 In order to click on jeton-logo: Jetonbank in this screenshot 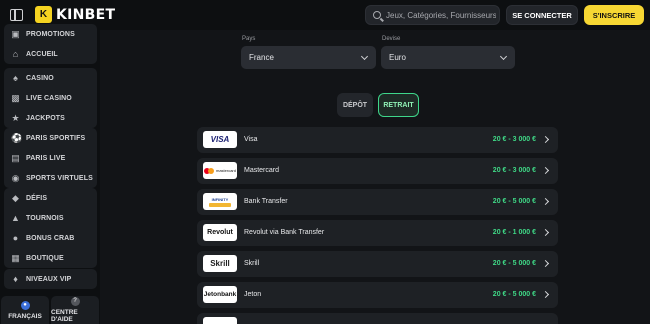, I will do `click(220, 294)`.